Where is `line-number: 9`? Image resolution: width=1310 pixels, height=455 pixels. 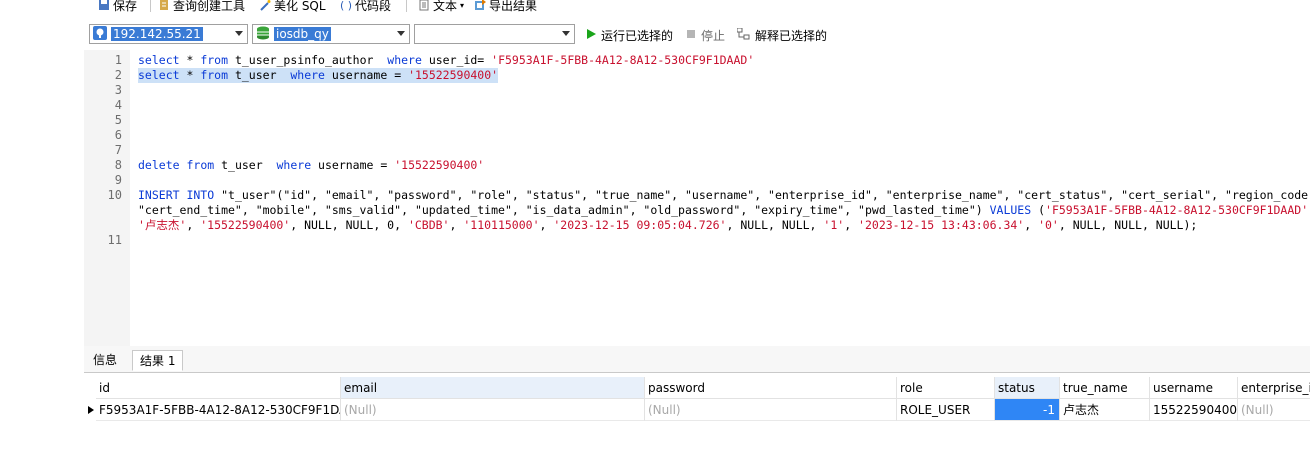
line-number: 9 is located at coordinates (118, 180).